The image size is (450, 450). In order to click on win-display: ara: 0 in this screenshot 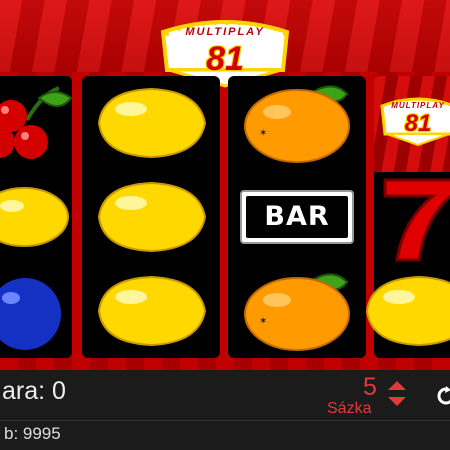, I will do `click(34, 391)`.